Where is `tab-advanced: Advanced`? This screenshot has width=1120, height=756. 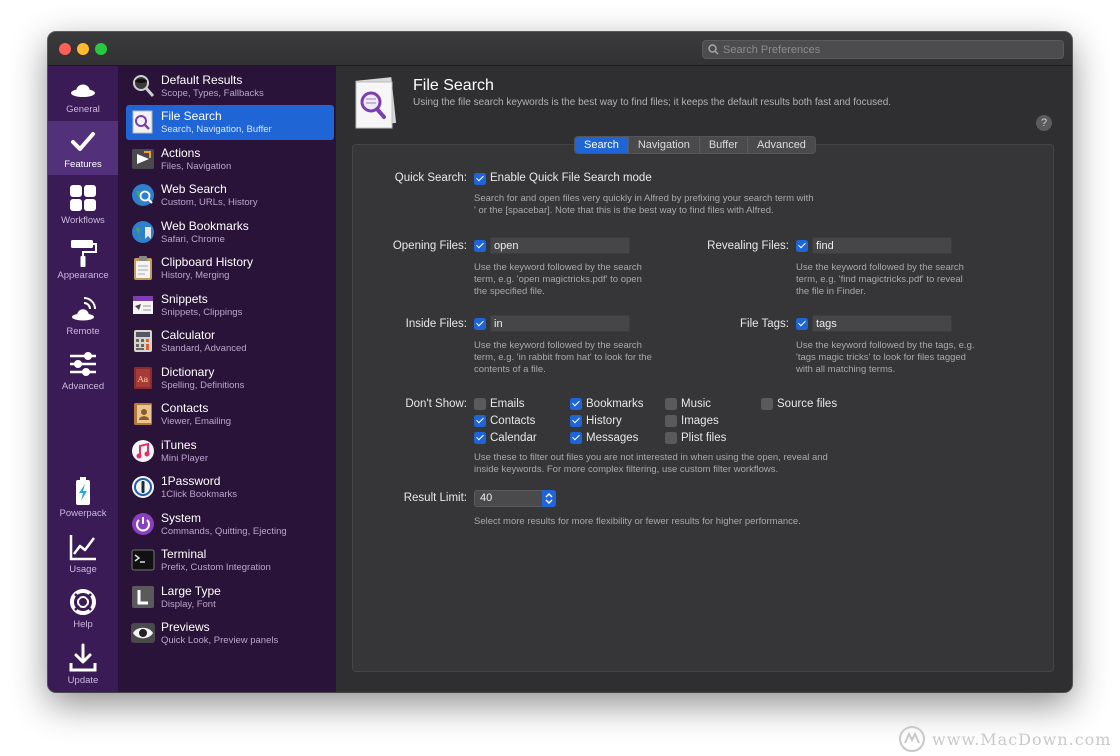
tab-advanced: Advanced is located at coordinates (781, 145).